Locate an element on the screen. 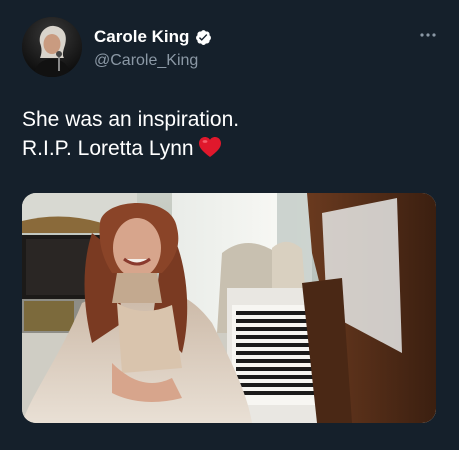 This screenshot has width=459, height=450. red-heart-icon is located at coordinates (209, 147).